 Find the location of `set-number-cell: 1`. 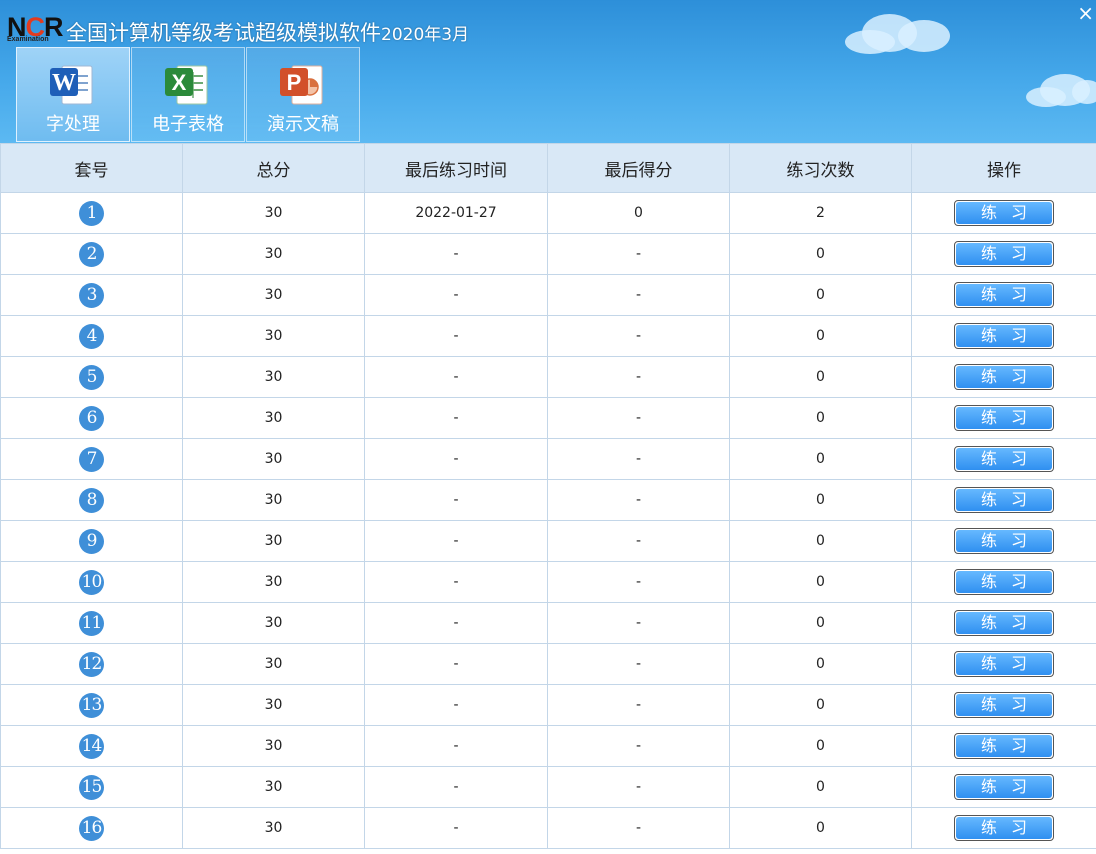

set-number-cell: 1 is located at coordinates (91, 213).